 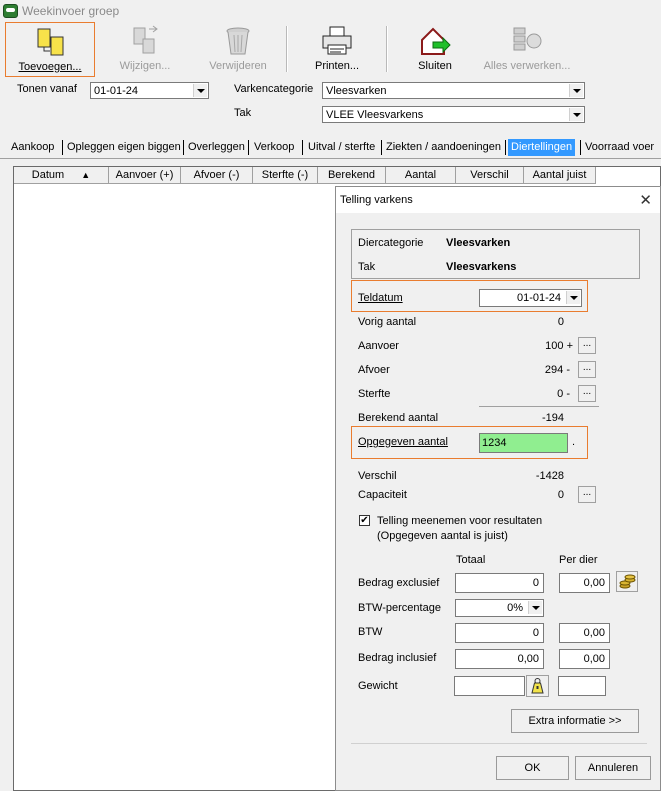 What do you see at coordinates (535, 583) in the screenshot?
I see `bedrag-exclusief-totaal-value: 0` at bounding box center [535, 583].